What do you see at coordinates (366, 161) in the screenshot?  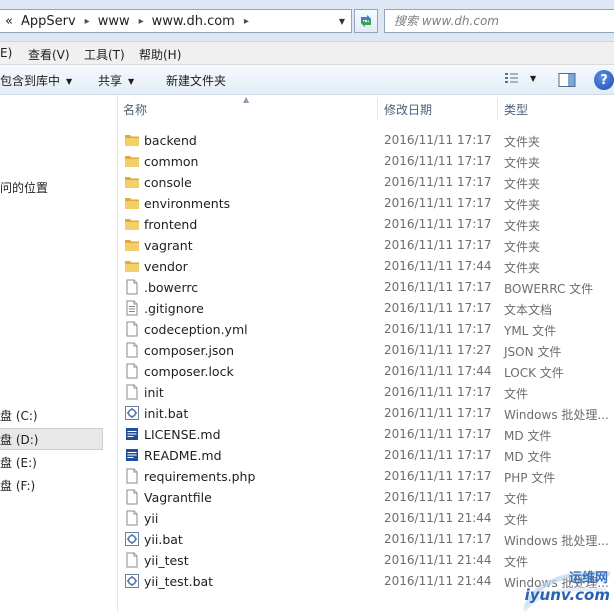 I see `file-row: common 2016/11/11 17:17 文件夹` at bounding box center [366, 161].